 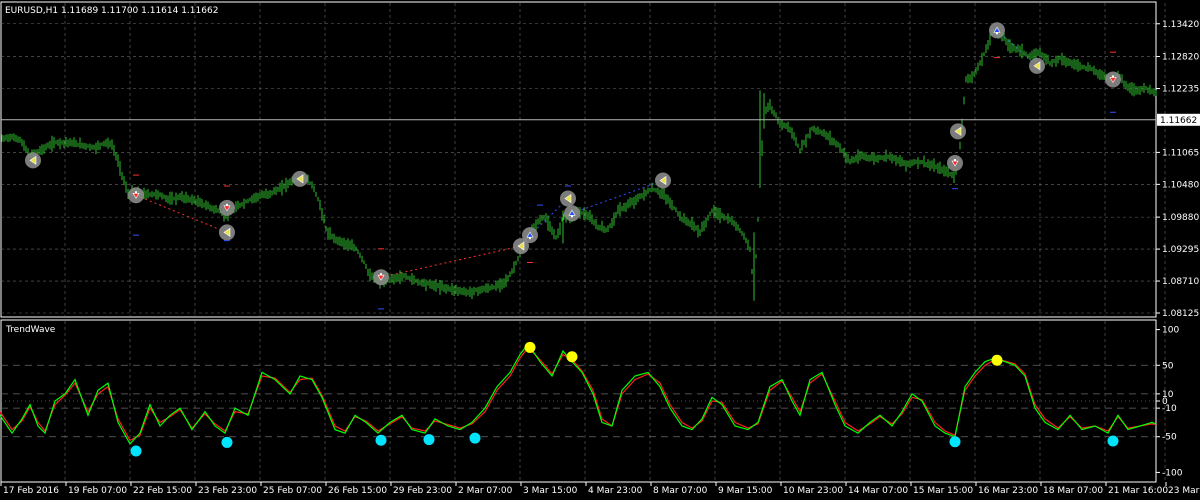 I want to click on price-tick-label: 1.10480, so click(x=1180, y=185).